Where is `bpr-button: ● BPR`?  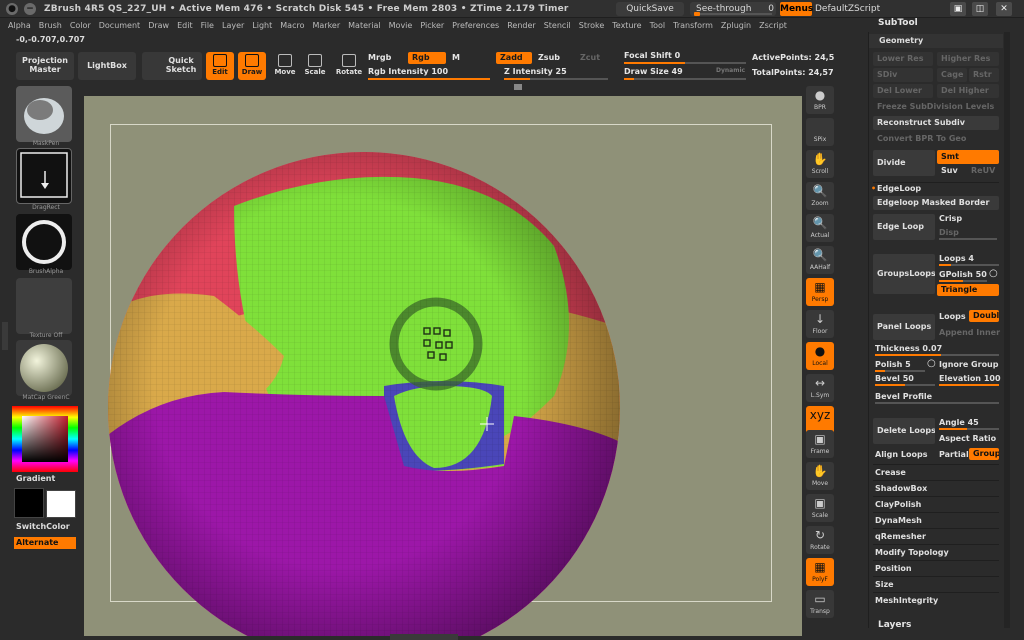 bpr-button: ● BPR is located at coordinates (820, 100).